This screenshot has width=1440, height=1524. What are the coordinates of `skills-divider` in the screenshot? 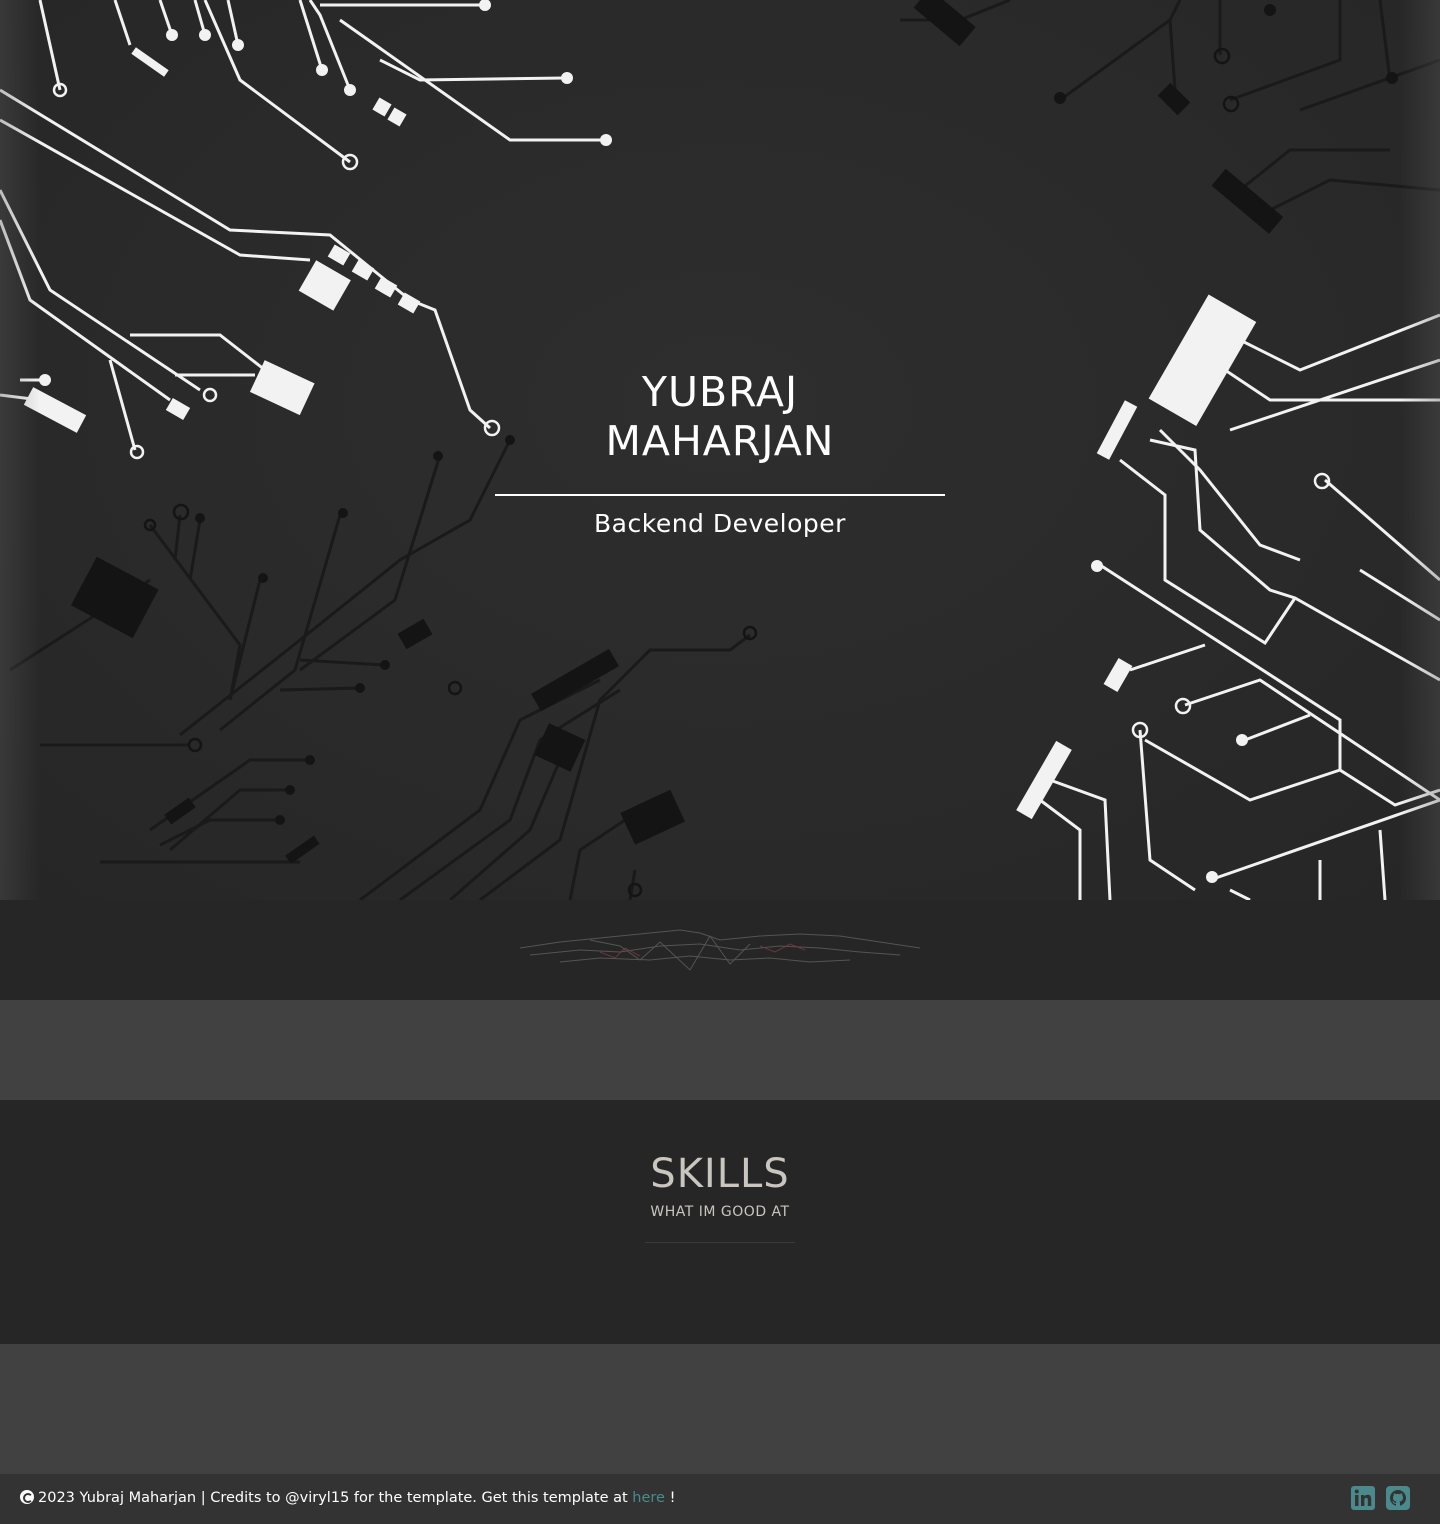 It's located at (720, 1242).